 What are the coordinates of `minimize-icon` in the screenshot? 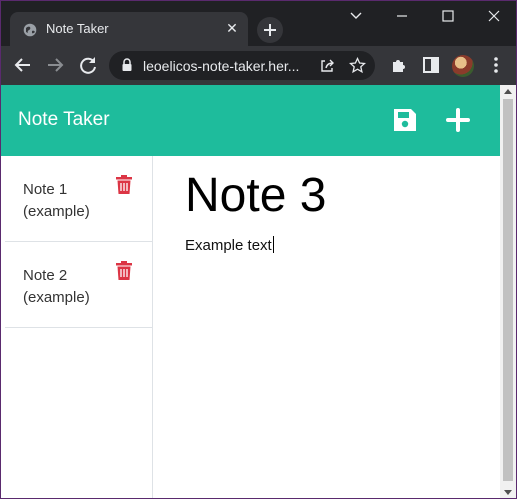 It's located at (402, 16).